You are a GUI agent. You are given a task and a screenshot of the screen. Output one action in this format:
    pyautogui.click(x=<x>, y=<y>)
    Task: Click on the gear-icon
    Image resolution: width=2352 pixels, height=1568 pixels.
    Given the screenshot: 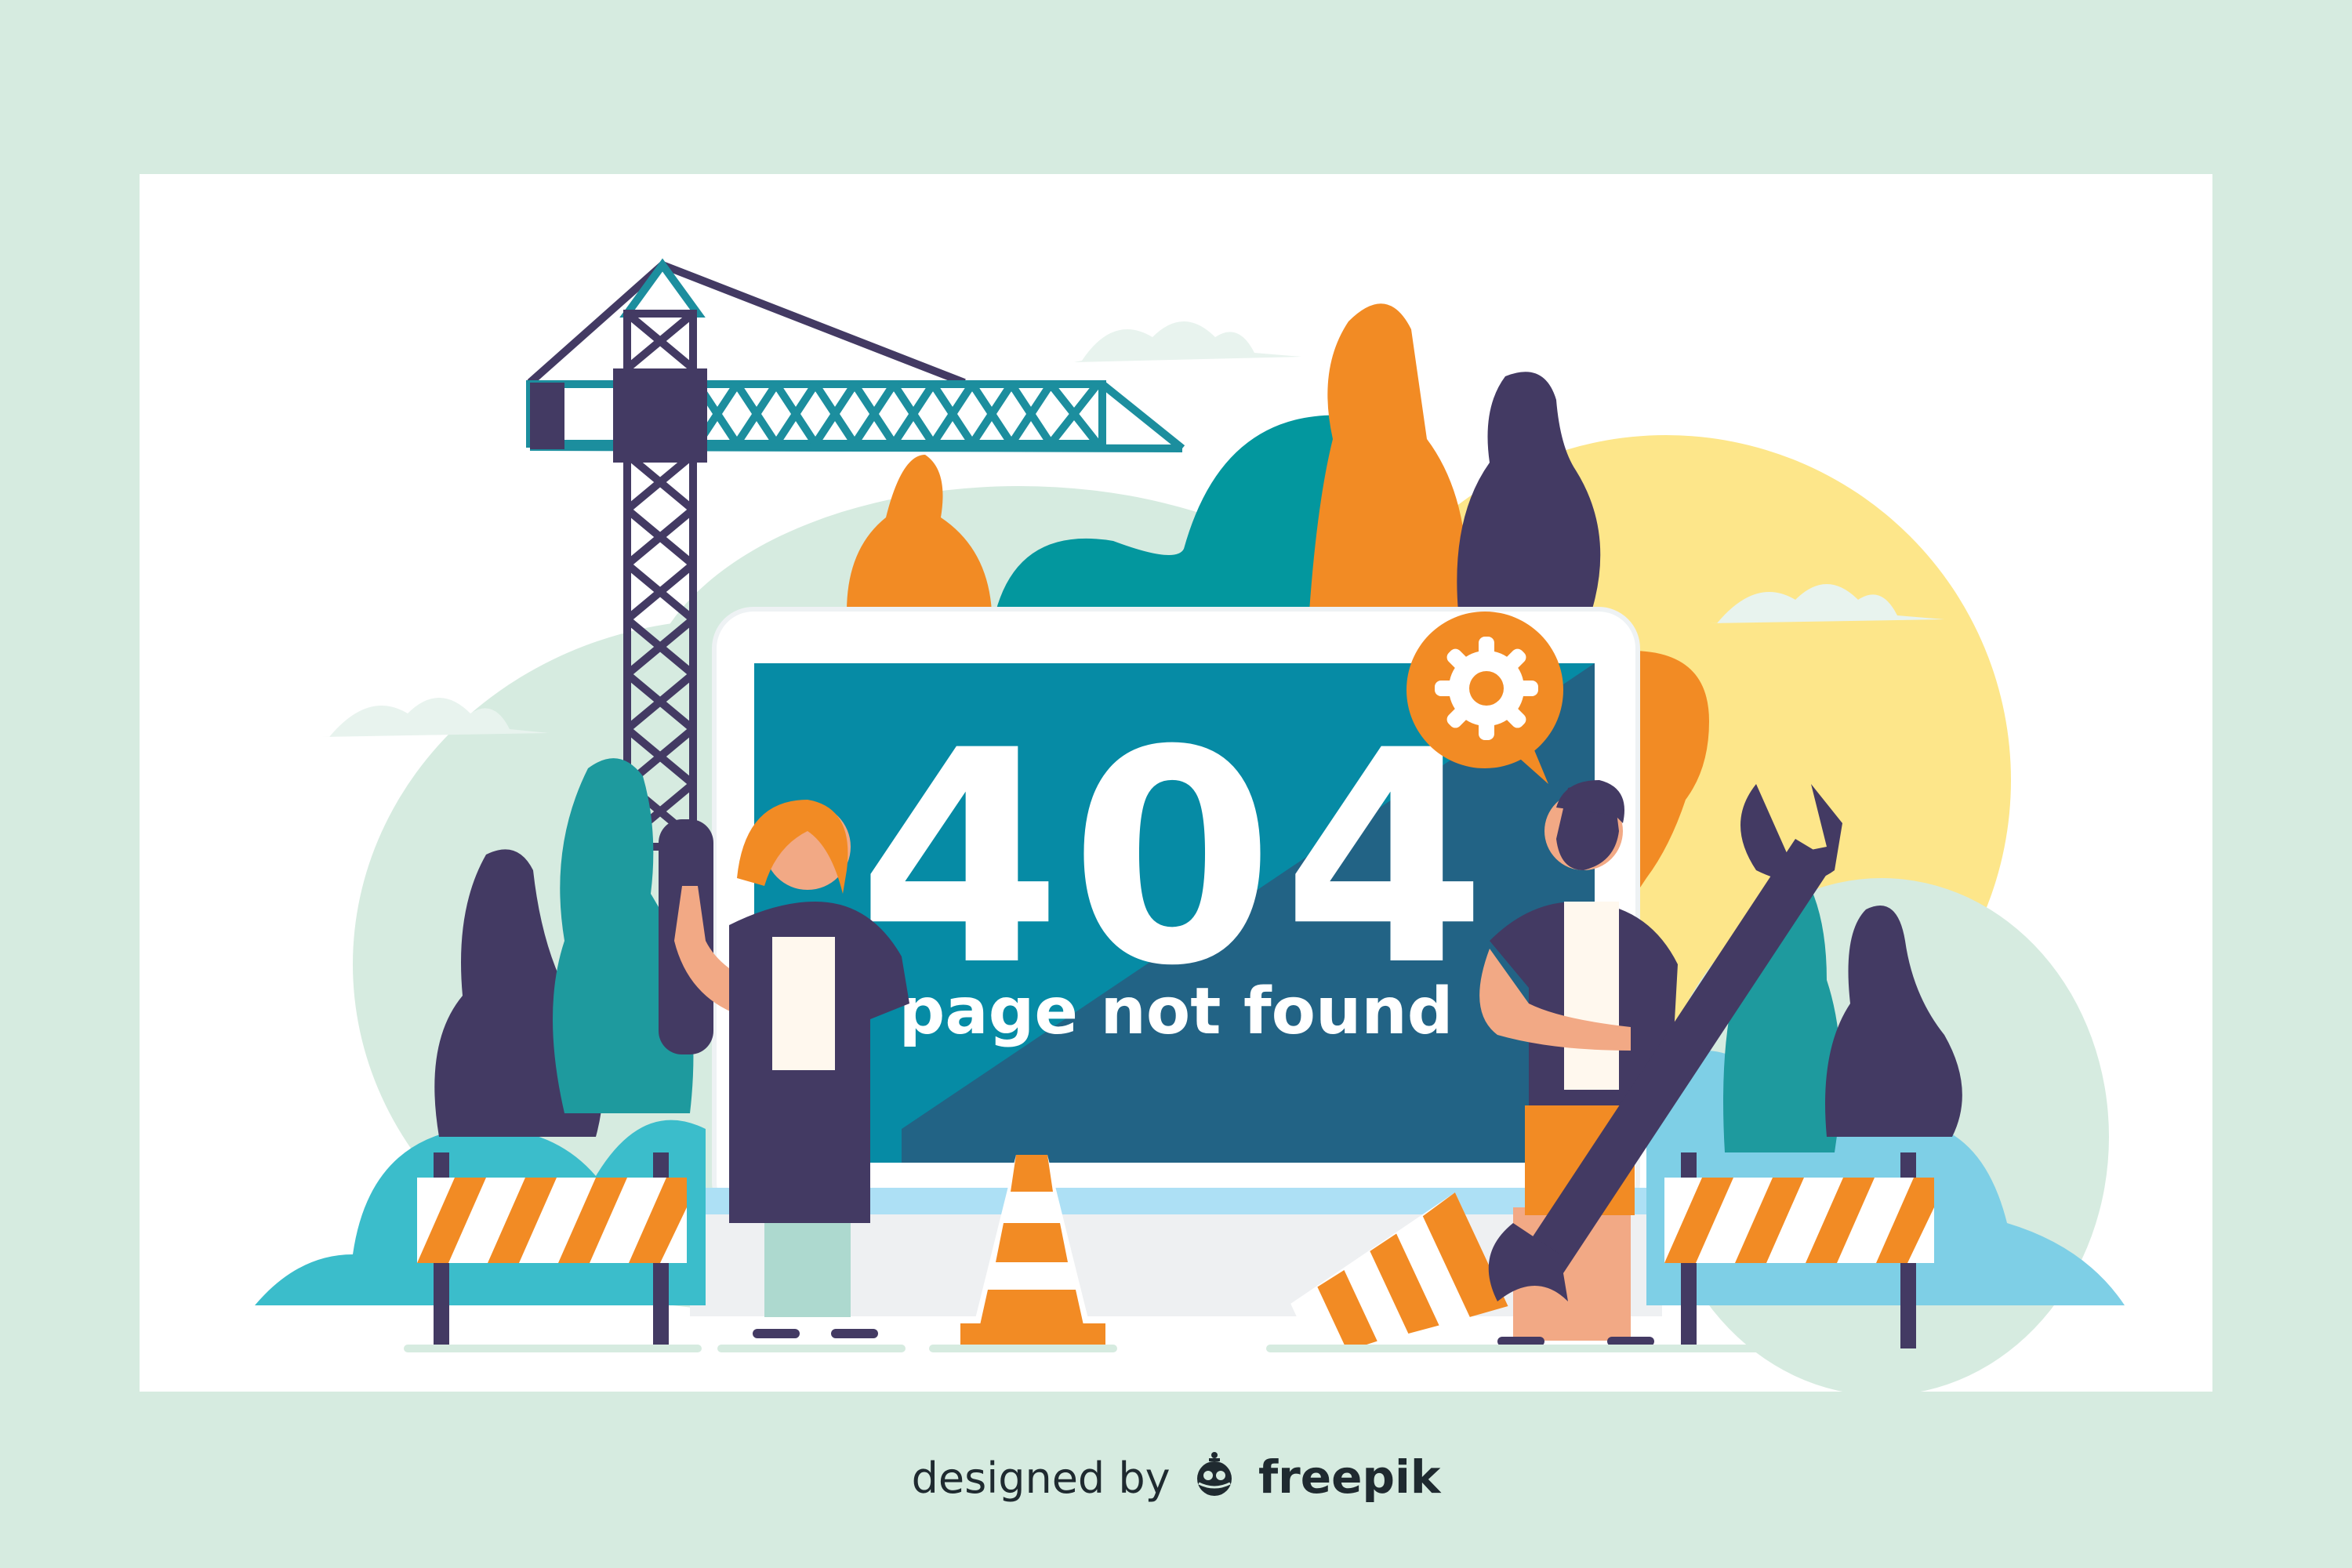 What is the action you would take?
    pyautogui.click(x=1486, y=688)
    